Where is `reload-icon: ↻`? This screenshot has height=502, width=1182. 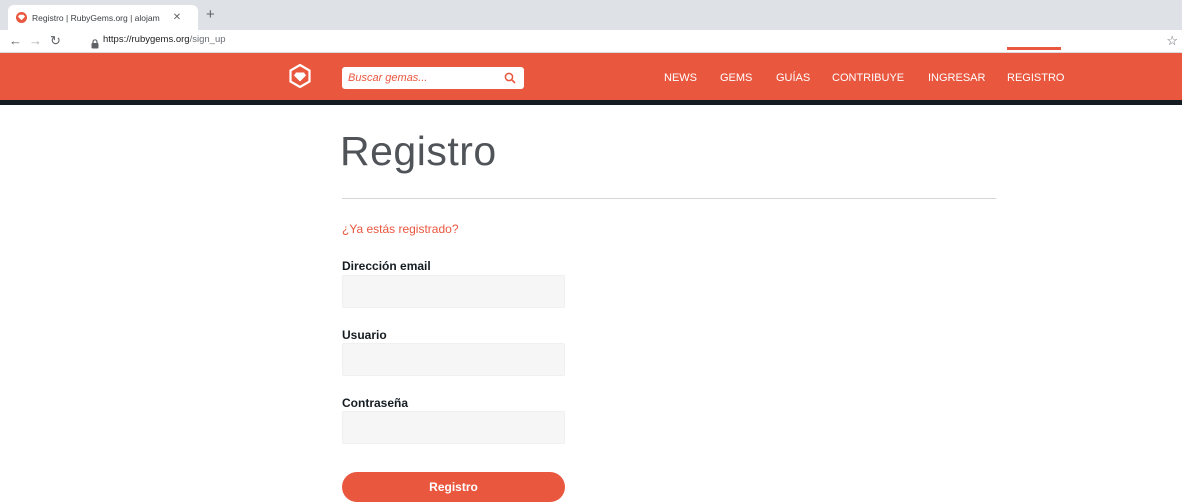
reload-icon: ↻ is located at coordinates (55, 41).